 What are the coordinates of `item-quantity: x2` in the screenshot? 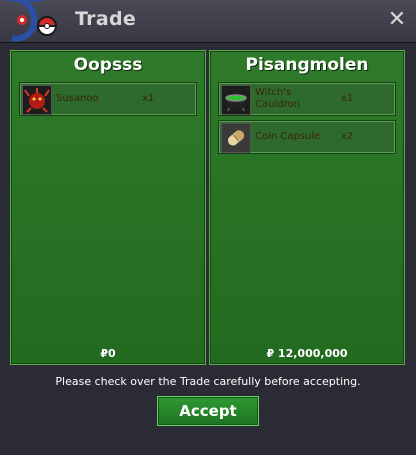 It's located at (347, 136).